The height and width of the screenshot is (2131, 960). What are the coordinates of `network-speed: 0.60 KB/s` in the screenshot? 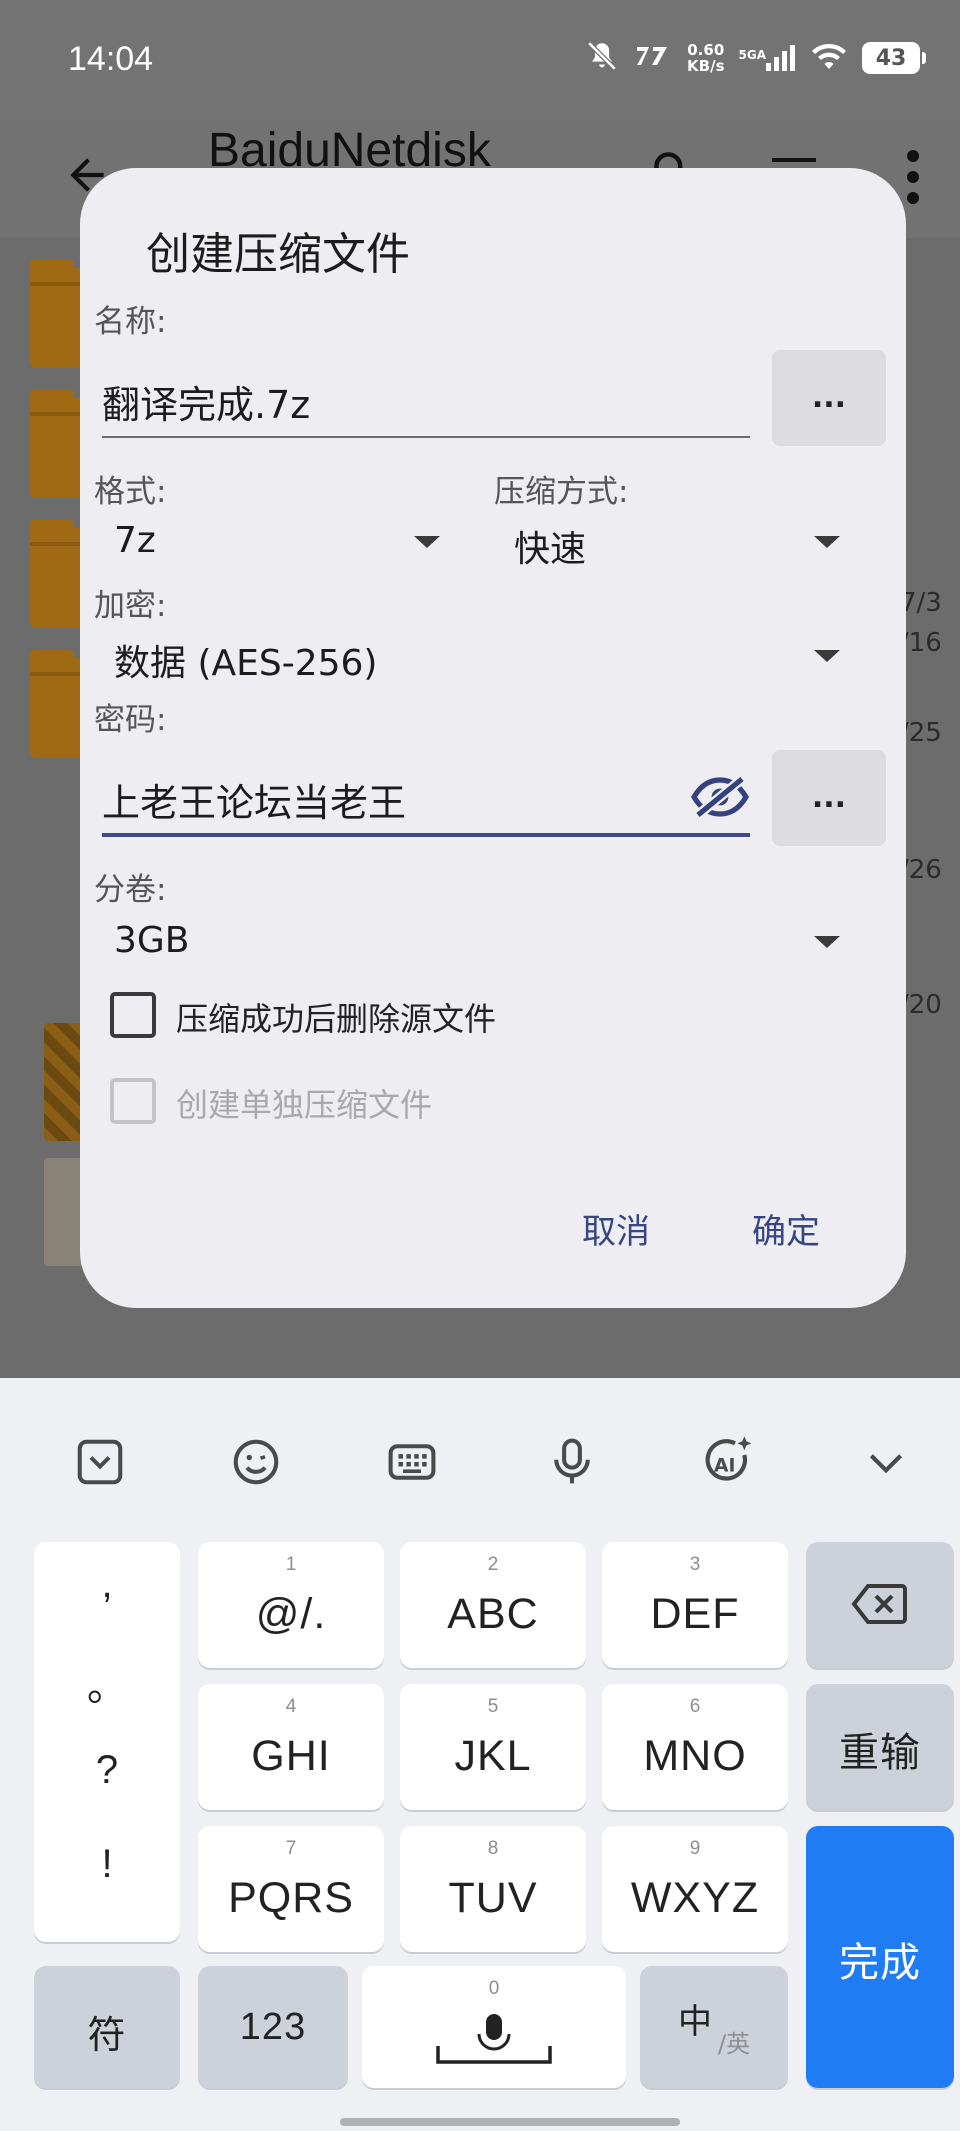 It's located at (706, 58).